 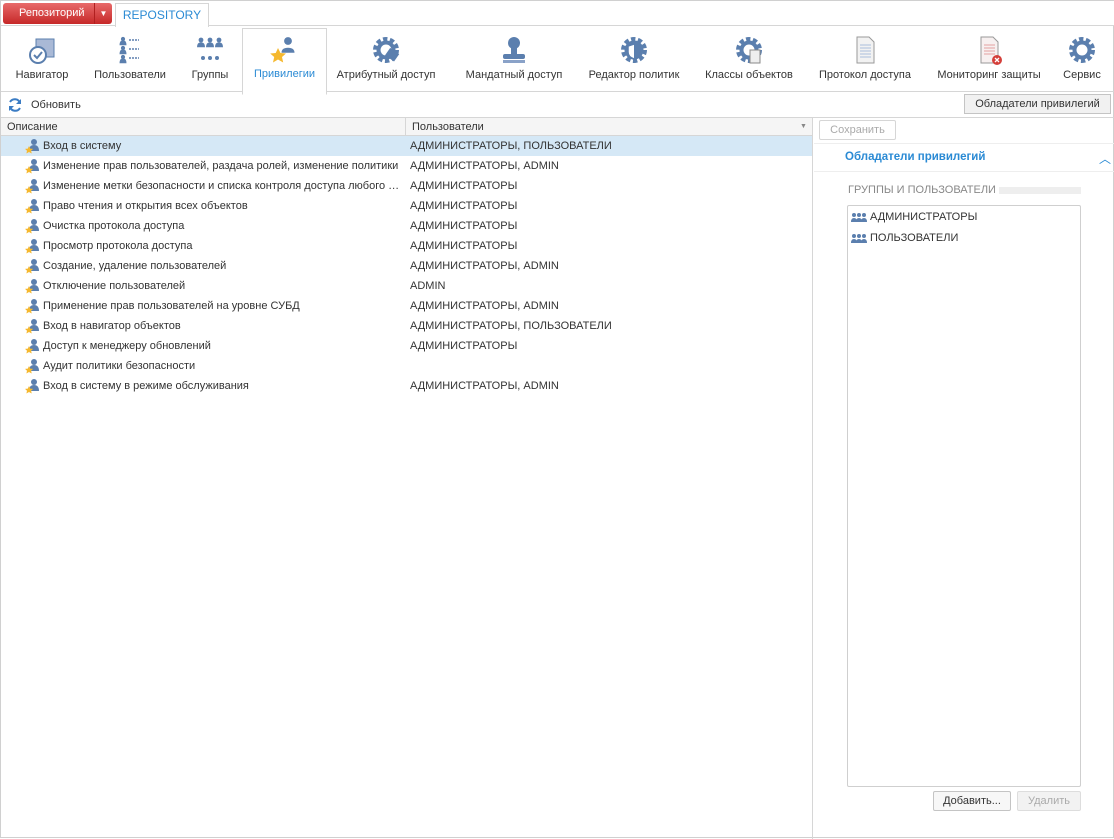 I want to click on table-row: Просмотр протокола доступа АДМИНИСТРАТОРЫ, so click(x=406, y=246).